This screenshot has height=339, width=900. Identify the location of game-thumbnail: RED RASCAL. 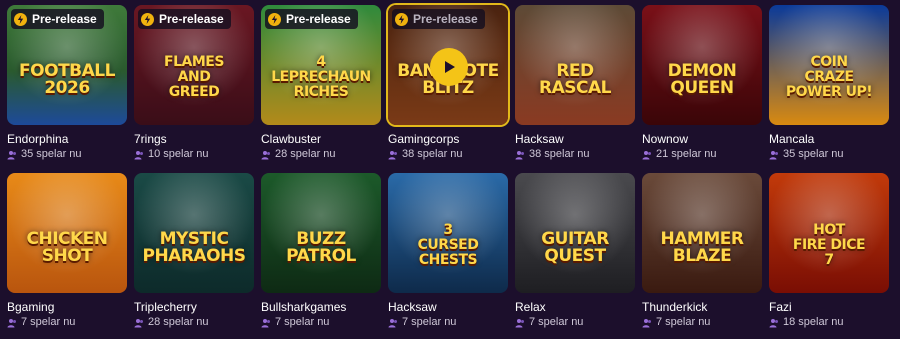
(575, 65).